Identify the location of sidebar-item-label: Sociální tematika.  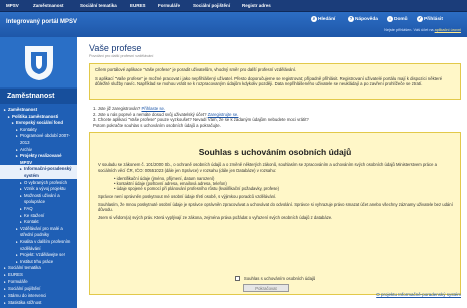
(24, 268).